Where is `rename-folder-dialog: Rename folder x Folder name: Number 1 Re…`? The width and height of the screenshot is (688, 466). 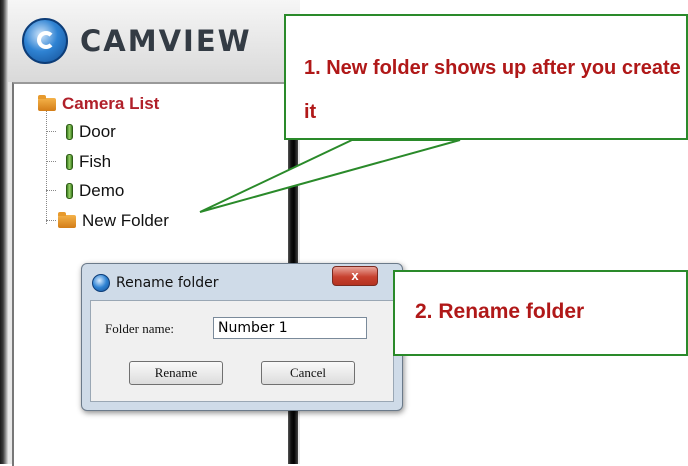 rename-folder-dialog: Rename folder x Folder name: Number 1 Re… is located at coordinates (242, 337).